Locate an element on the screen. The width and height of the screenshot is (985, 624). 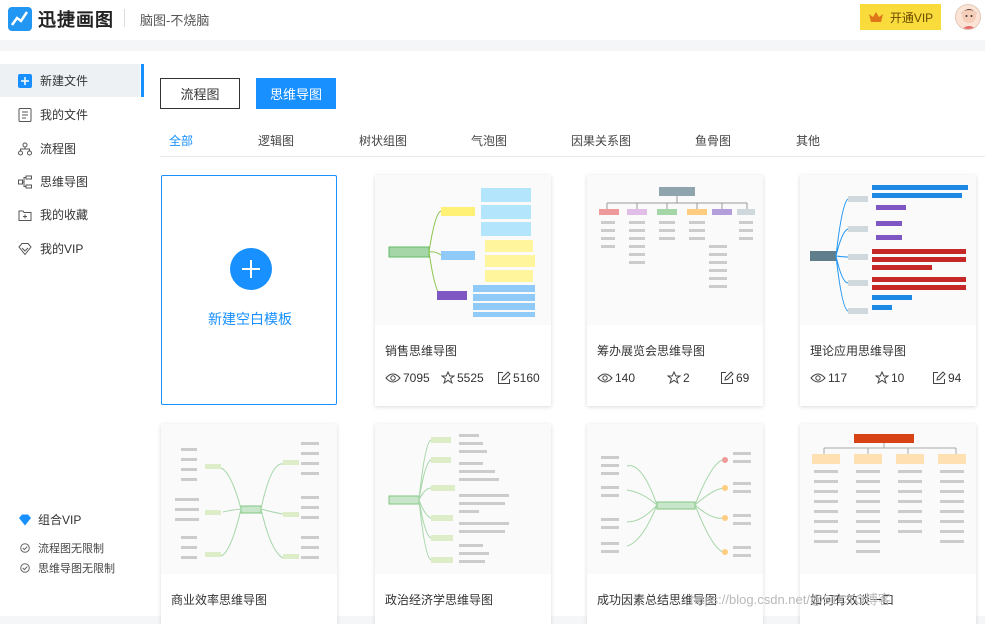
new-blank-template-card: 新建空白模板 is located at coordinates (249, 290).